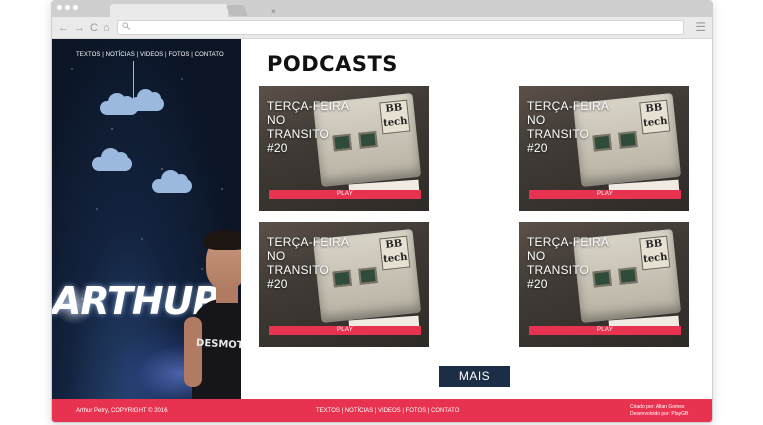  Describe the element at coordinates (193, 352) in the screenshot. I see `portrait-arm` at that location.